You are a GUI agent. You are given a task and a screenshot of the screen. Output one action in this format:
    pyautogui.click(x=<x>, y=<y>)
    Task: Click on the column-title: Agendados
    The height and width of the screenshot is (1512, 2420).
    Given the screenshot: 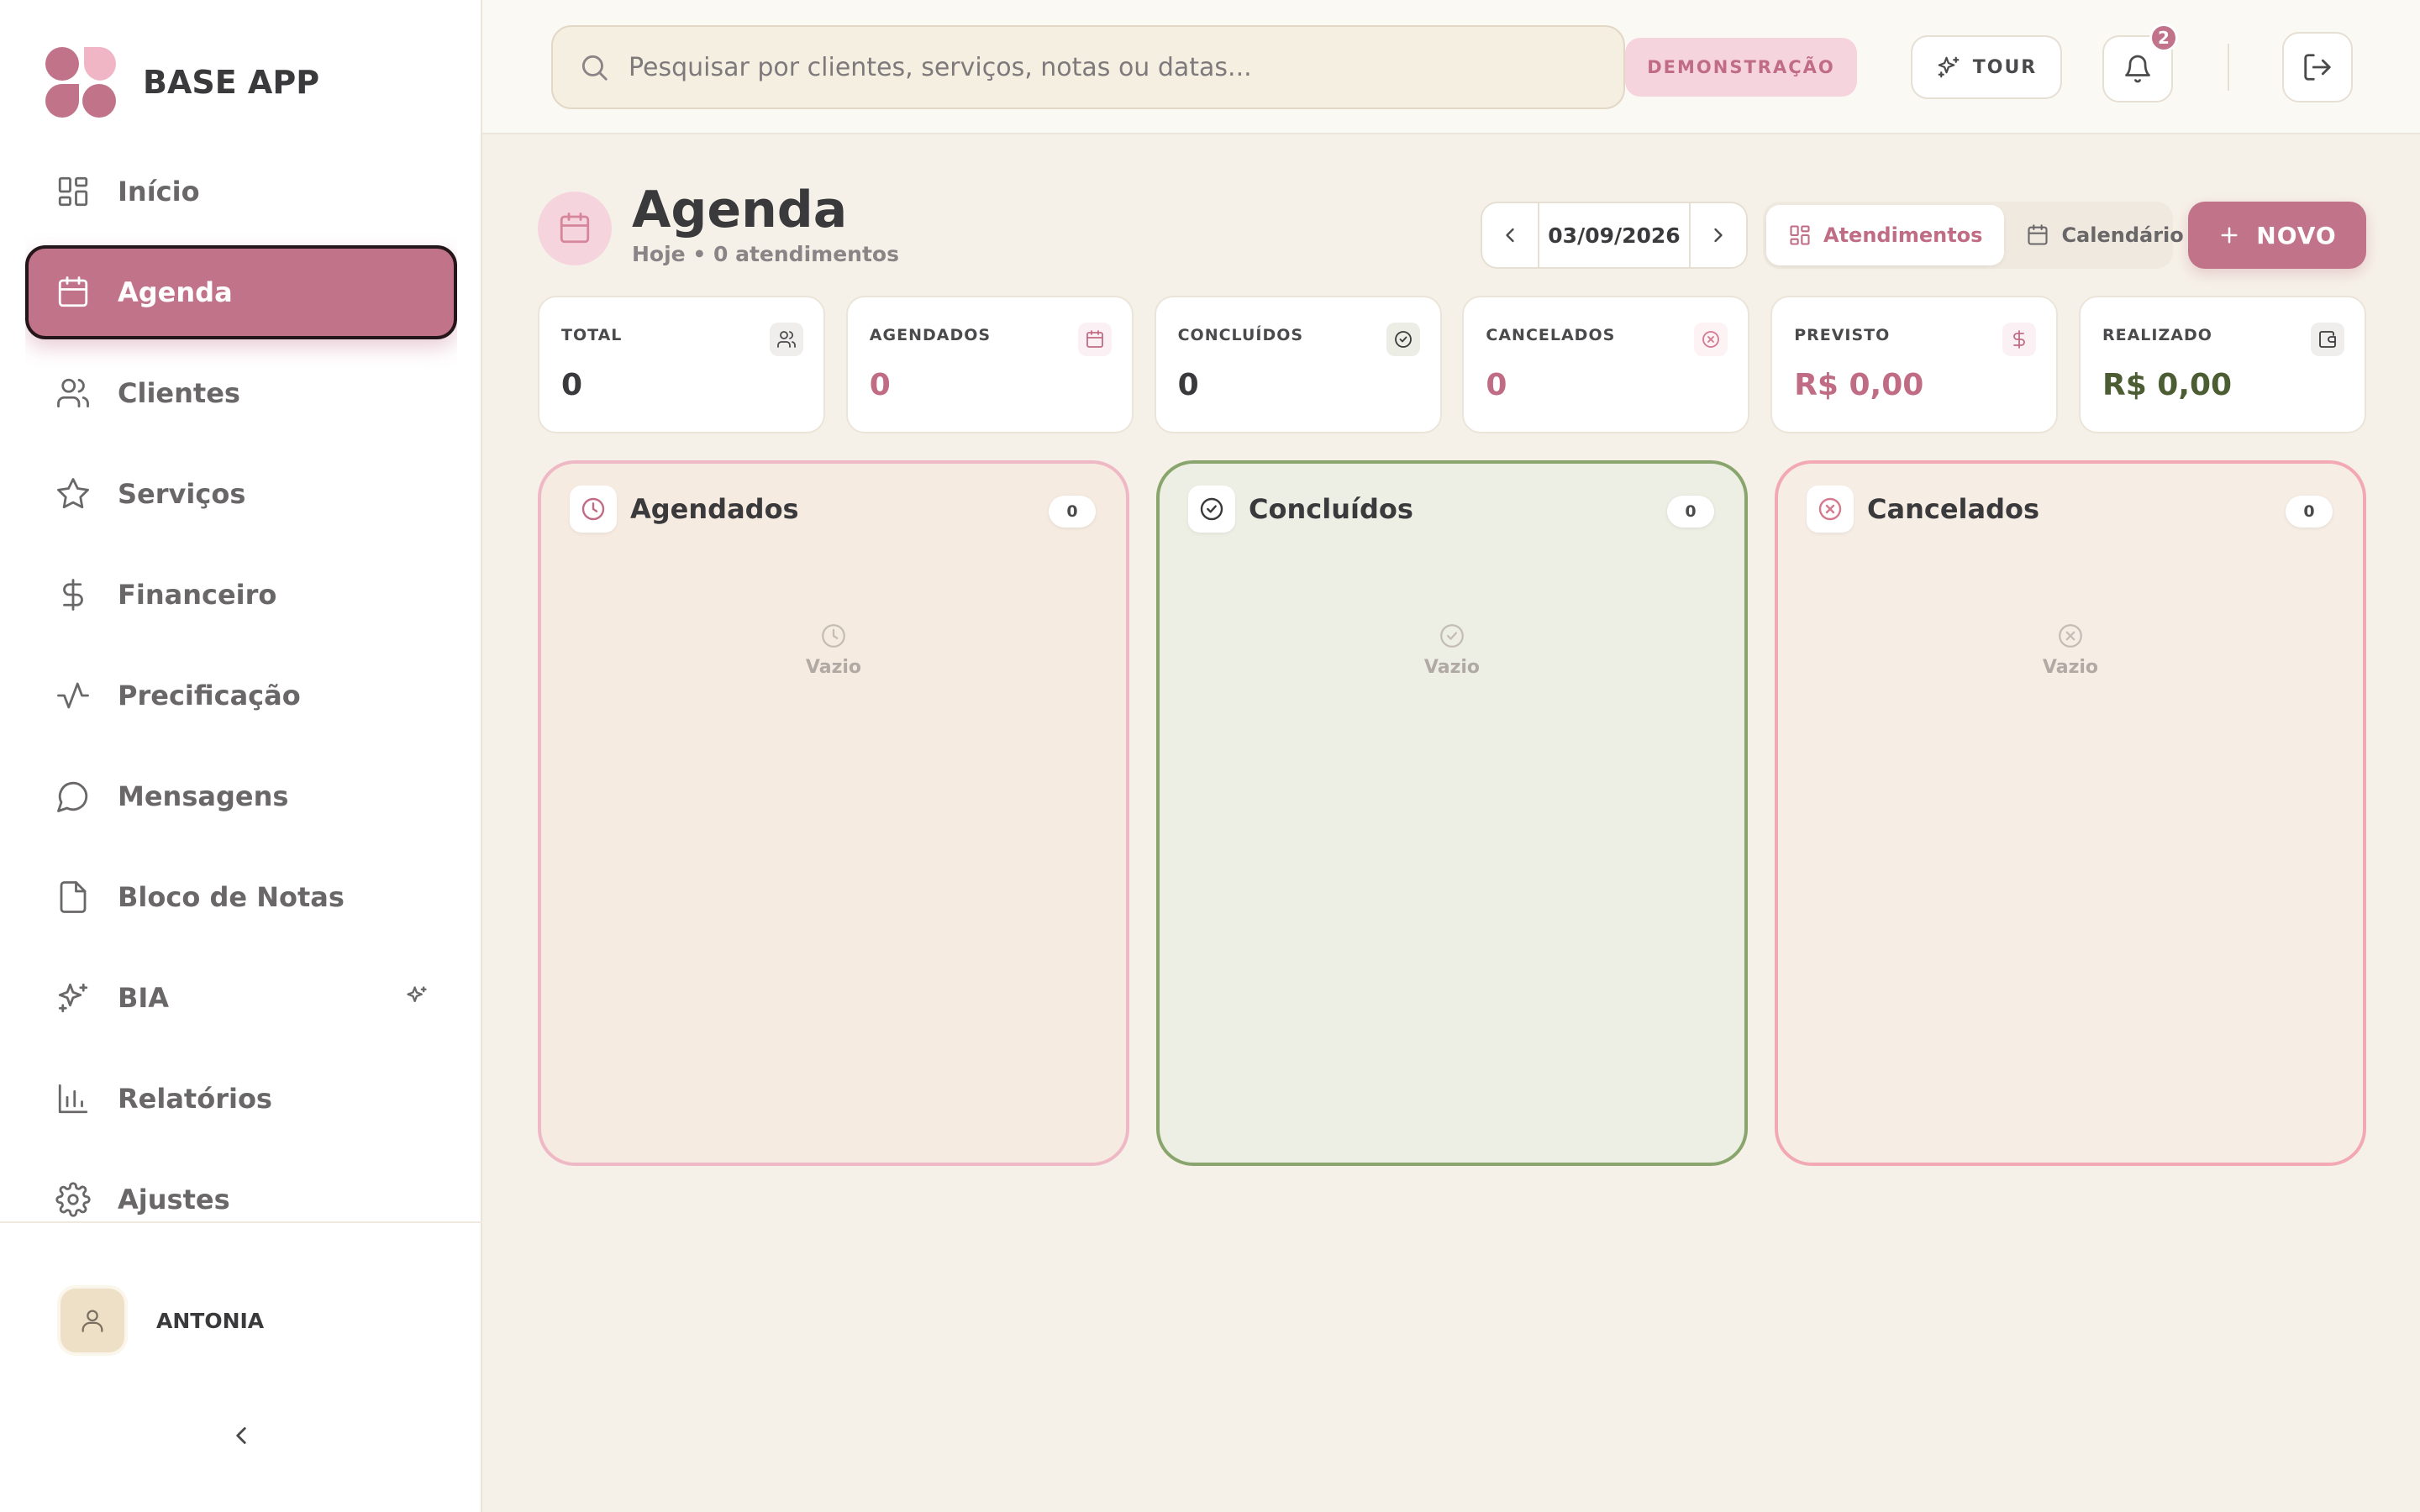 What is the action you would take?
    pyautogui.click(x=714, y=509)
    